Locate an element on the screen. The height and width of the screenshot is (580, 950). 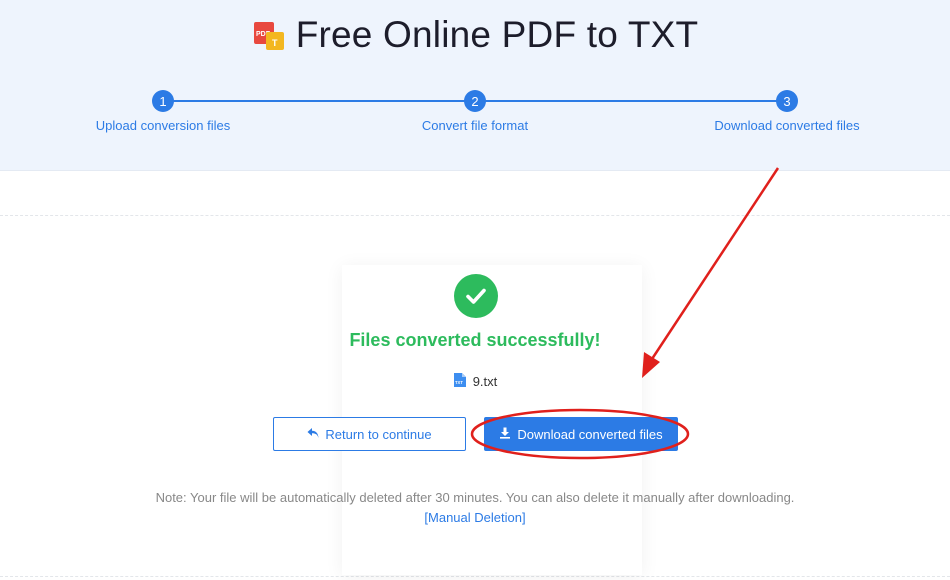
download-converted-files-button: Download converted files is located at coordinates (581, 434).